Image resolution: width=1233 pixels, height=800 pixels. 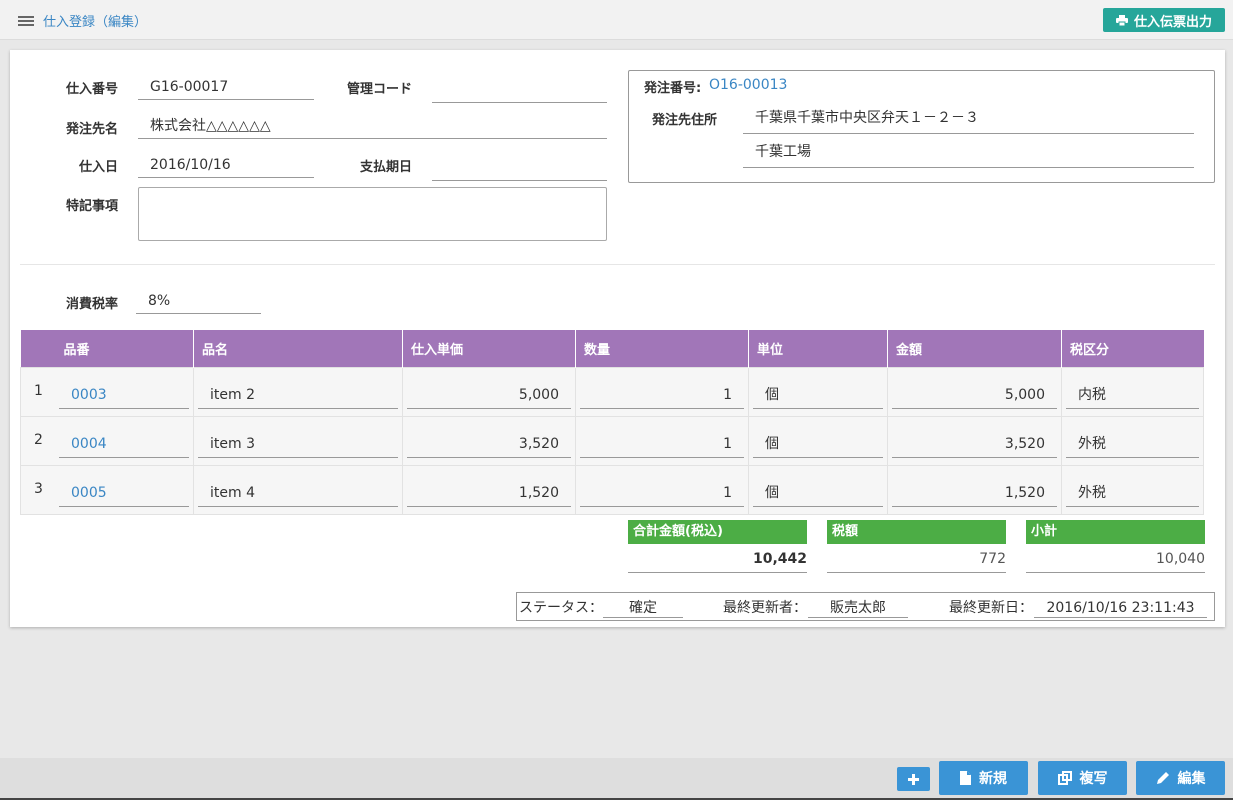 I want to click on item-name-field: item 4, so click(x=298, y=493).